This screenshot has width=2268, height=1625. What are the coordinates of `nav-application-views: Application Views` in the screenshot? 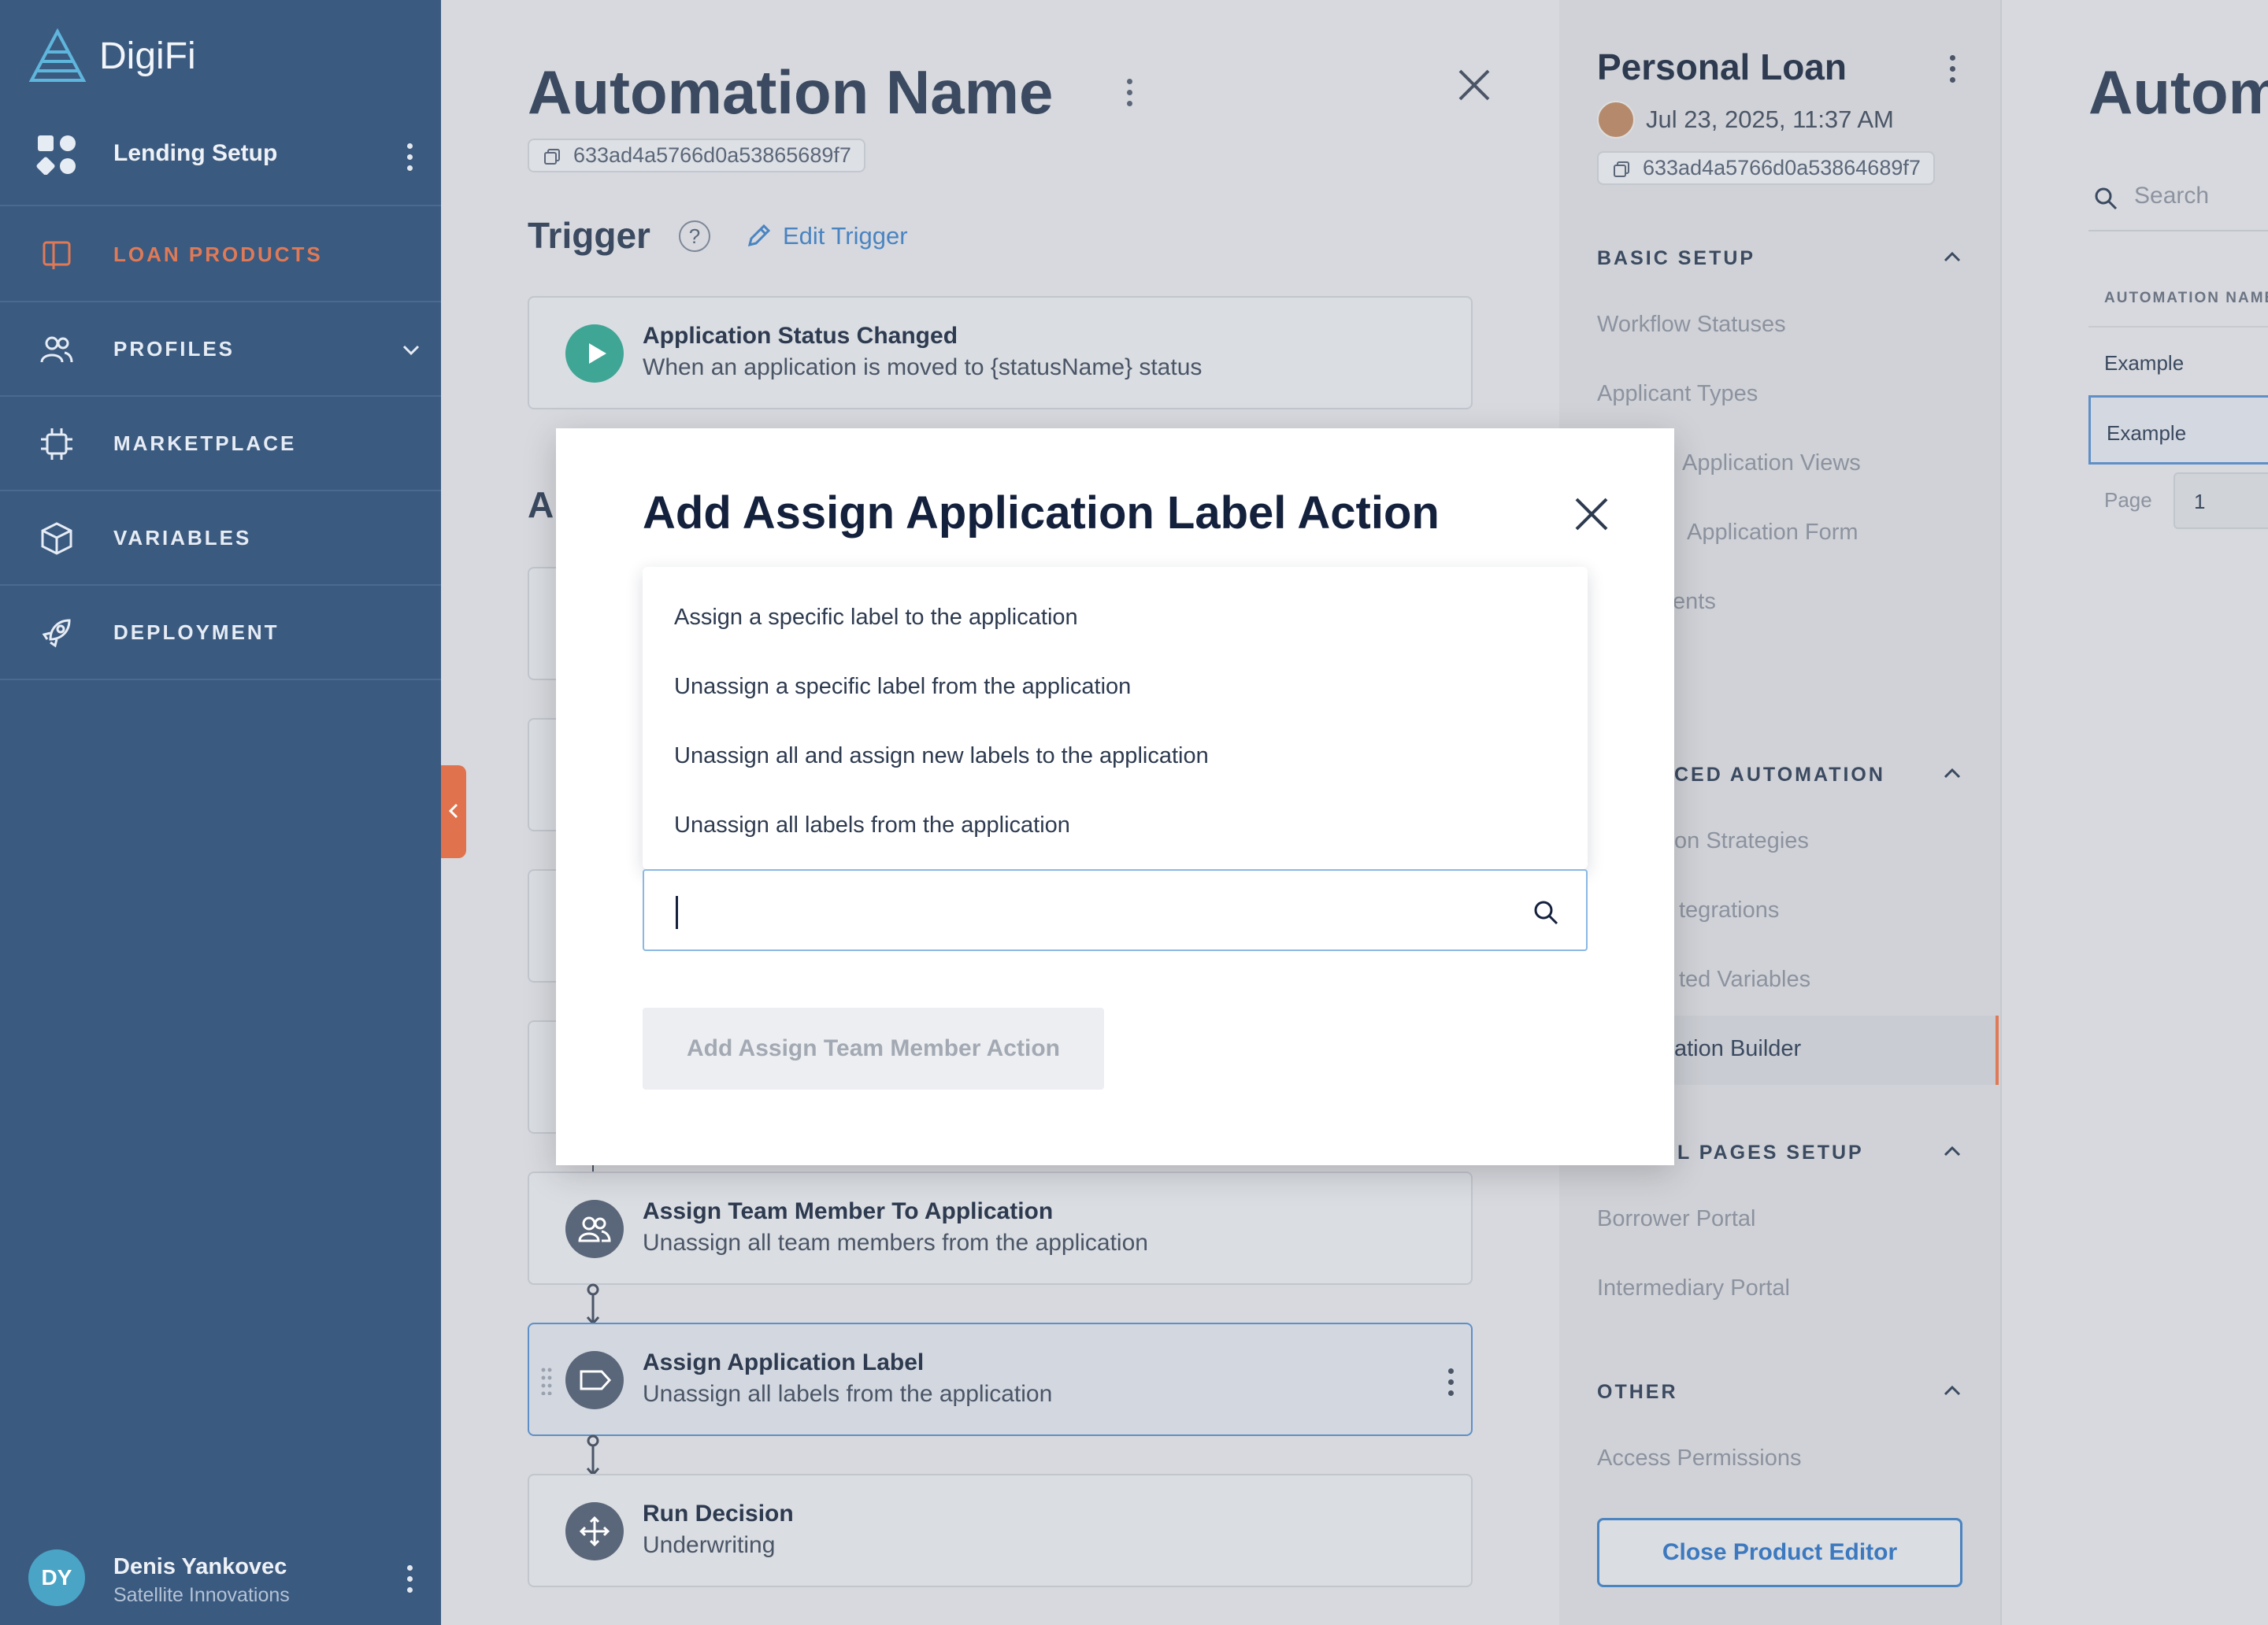 It's located at (1771, 463).